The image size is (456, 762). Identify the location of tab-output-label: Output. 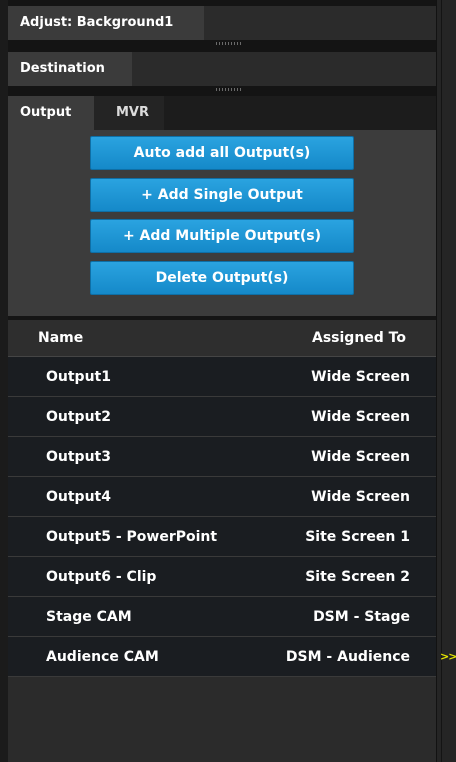
(46, 112).